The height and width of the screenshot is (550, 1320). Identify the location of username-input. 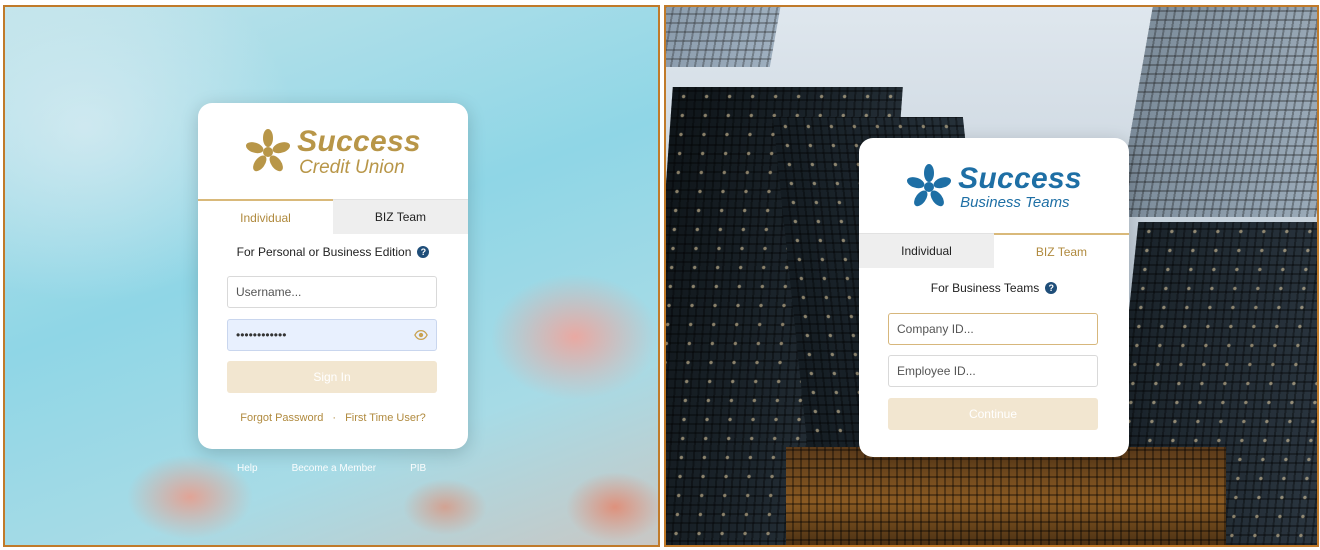
(332, 292).